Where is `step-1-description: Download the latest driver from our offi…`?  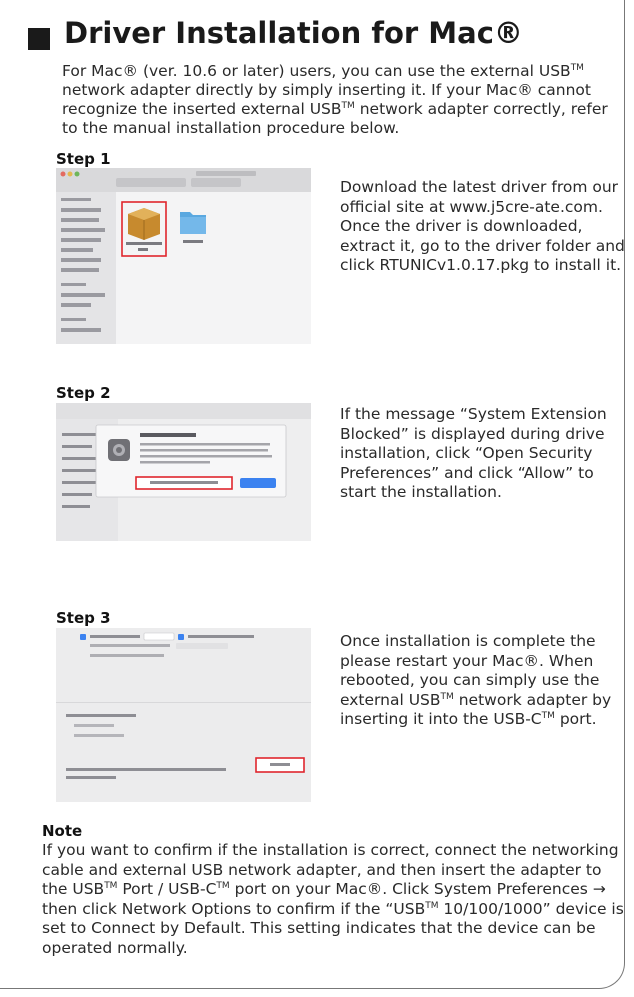 step-1-description: Download the latest driver from our offi… is located at coordinates (482, 226).